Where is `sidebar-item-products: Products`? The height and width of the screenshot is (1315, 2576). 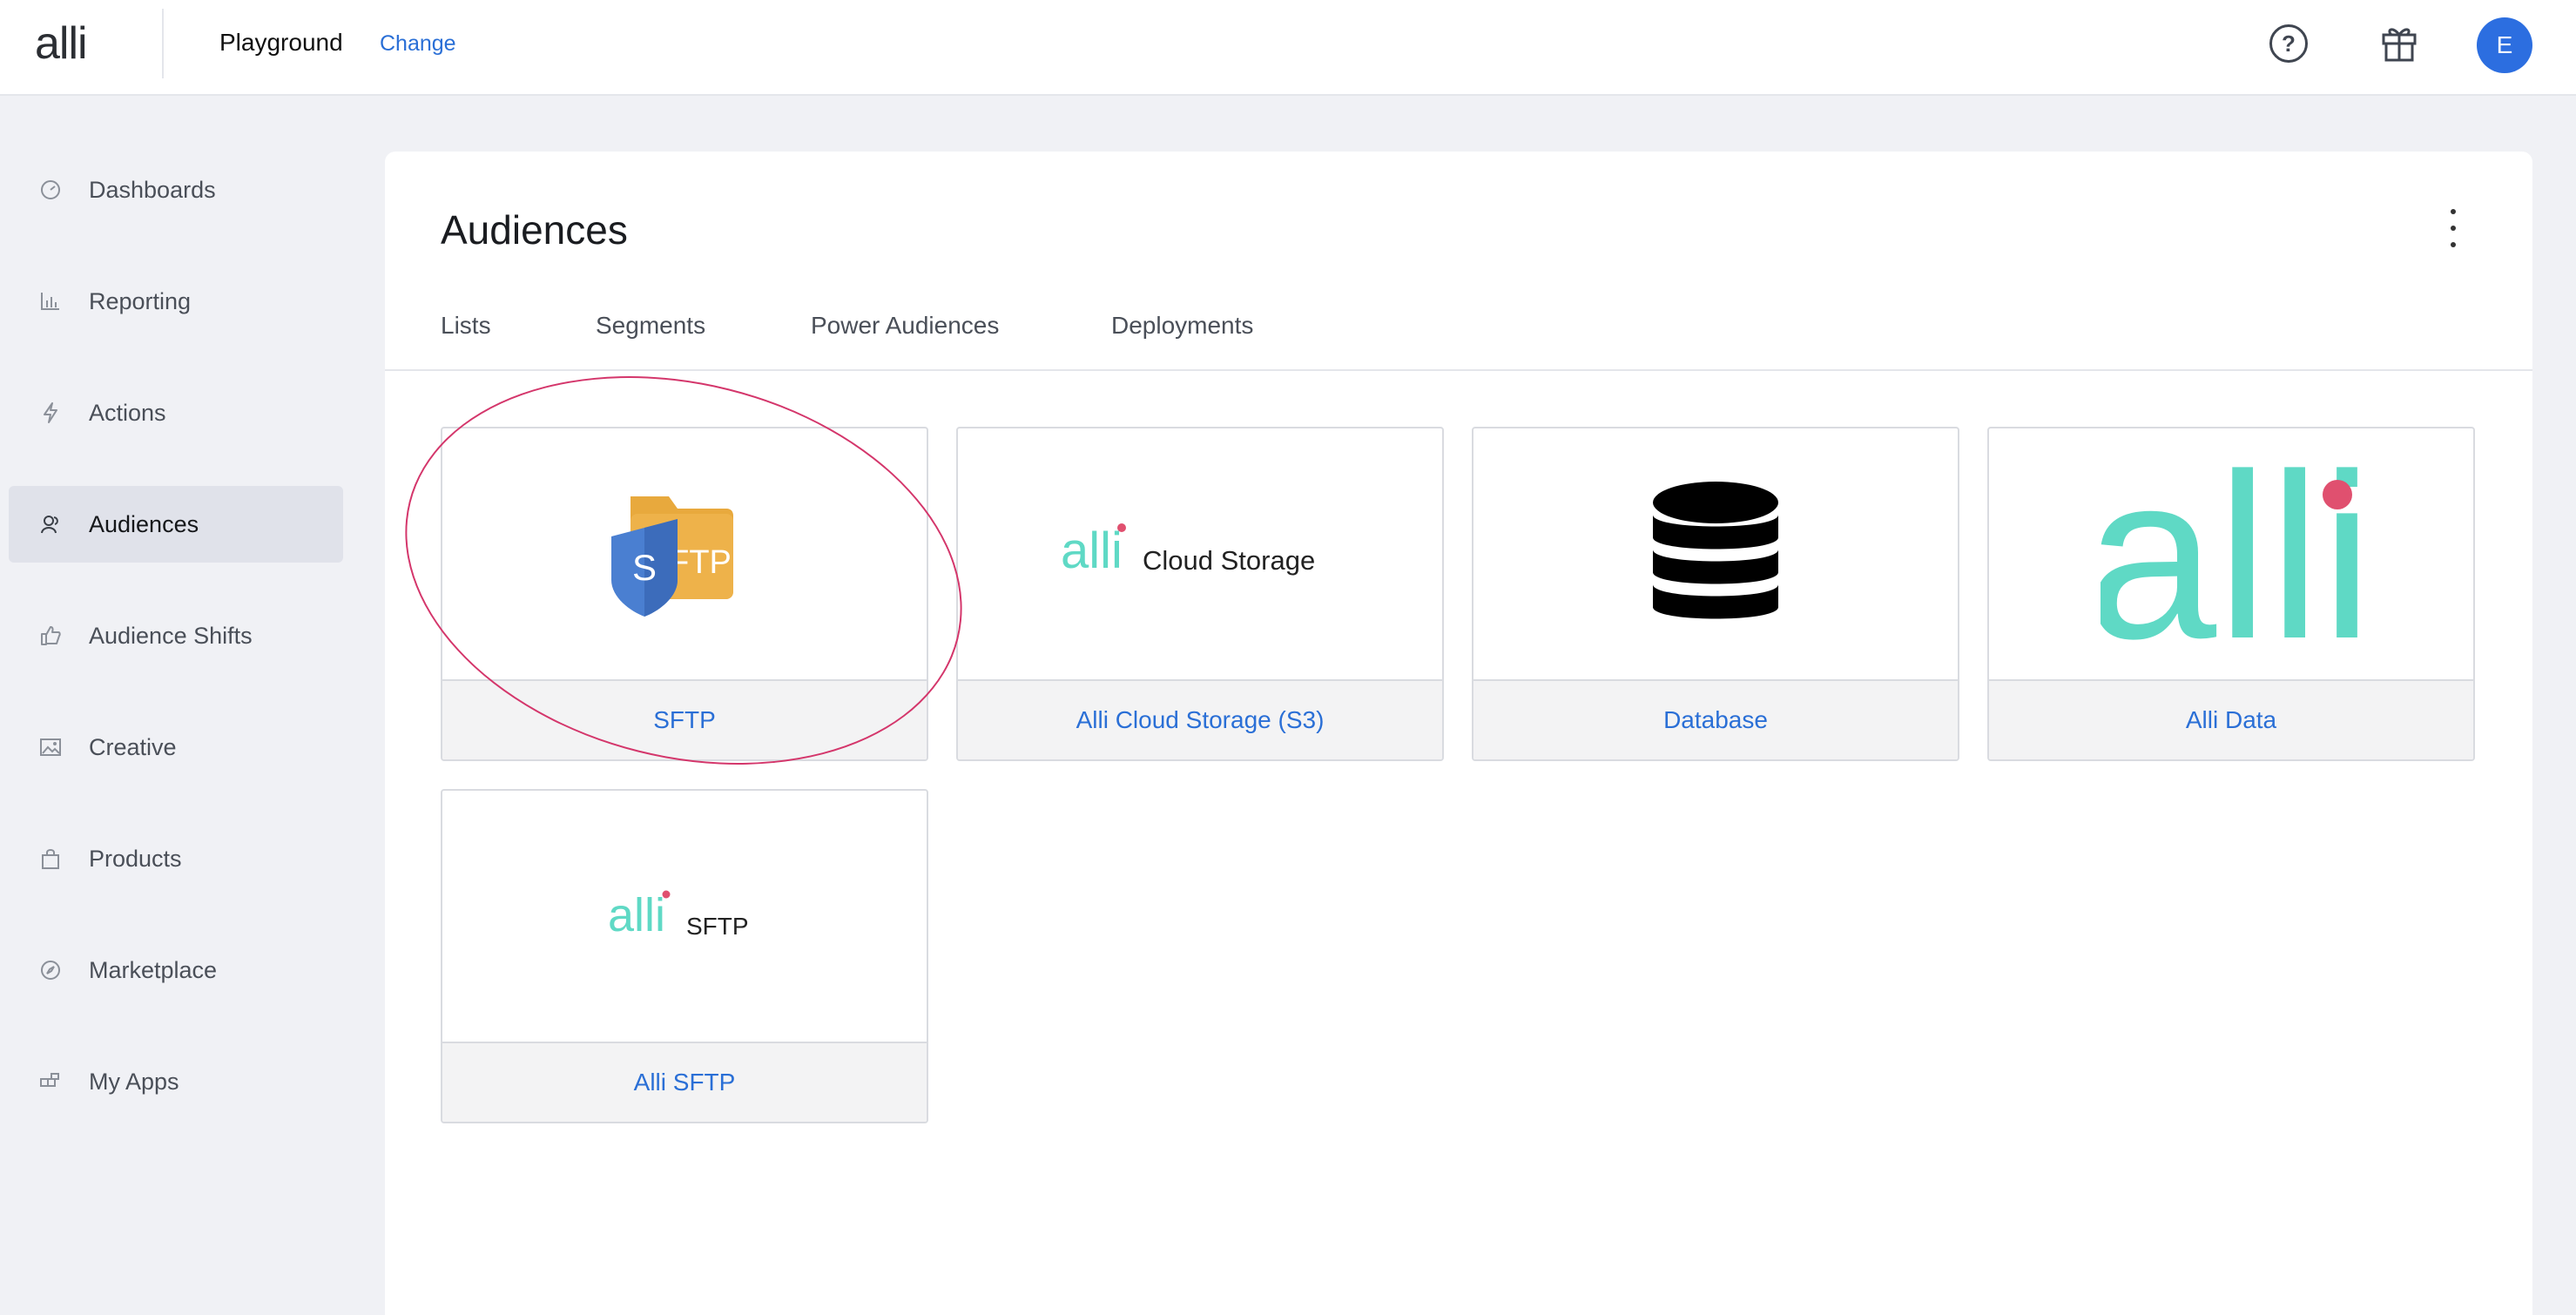
sidebar-item-products: Products is located at coordinates (176, 859).